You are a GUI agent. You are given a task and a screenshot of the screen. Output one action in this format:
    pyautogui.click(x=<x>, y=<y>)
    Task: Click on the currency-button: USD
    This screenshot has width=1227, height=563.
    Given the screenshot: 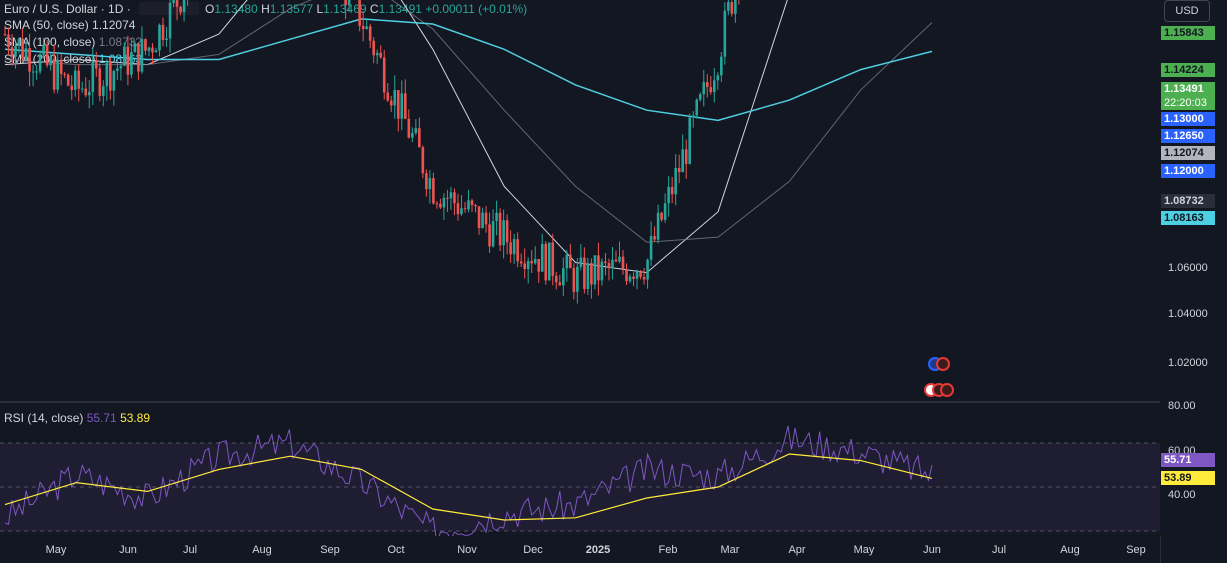 What is the action you would take?
    pyautogui.click(x=1187, y=11)
    